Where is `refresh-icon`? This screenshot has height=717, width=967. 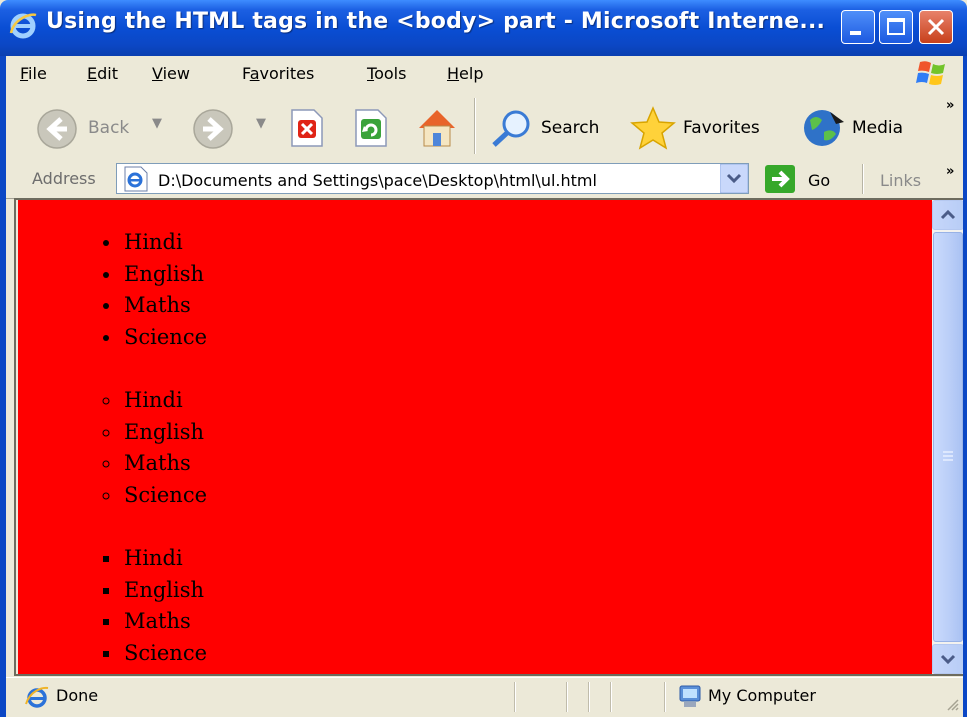
refresh-icon is located at coordinates (371, 128).